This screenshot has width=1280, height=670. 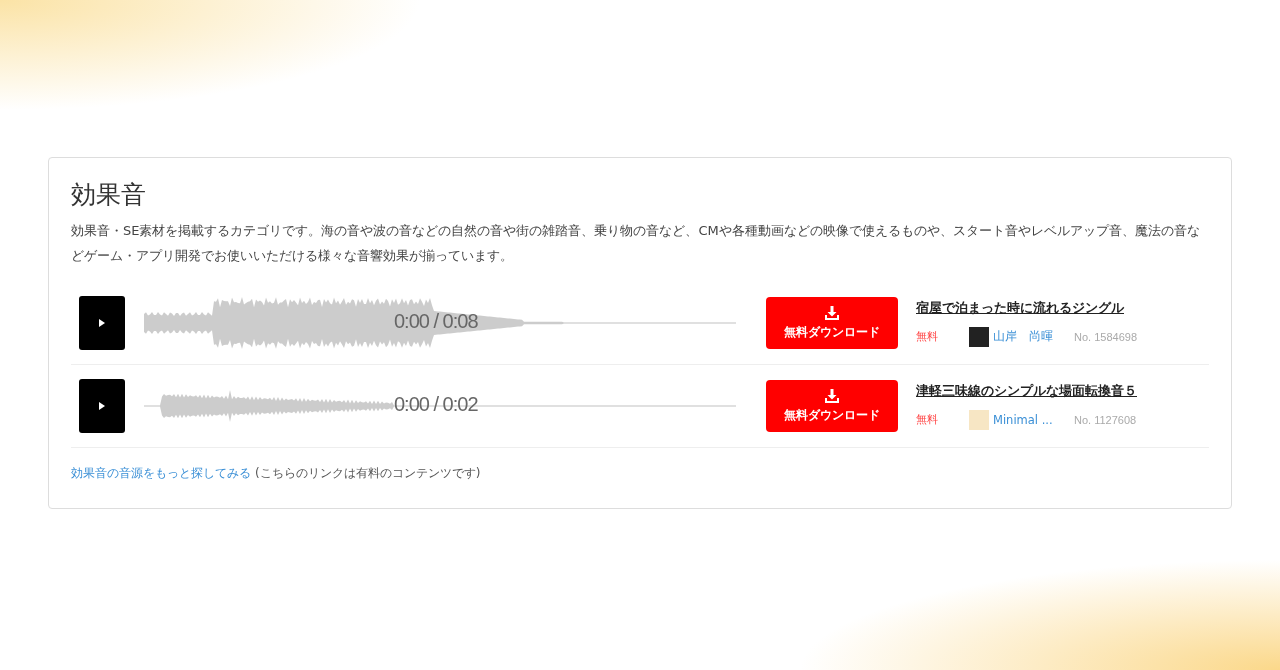 I want to click on section-title: 効果音, so click(x=109, y=195).